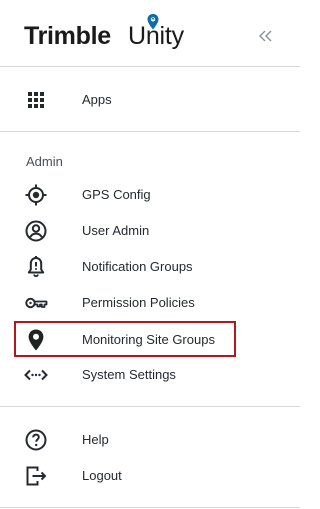 This screenshot has width=320, height=509. I want to click on nav-item-label: GPS Config, so click(116, 194).